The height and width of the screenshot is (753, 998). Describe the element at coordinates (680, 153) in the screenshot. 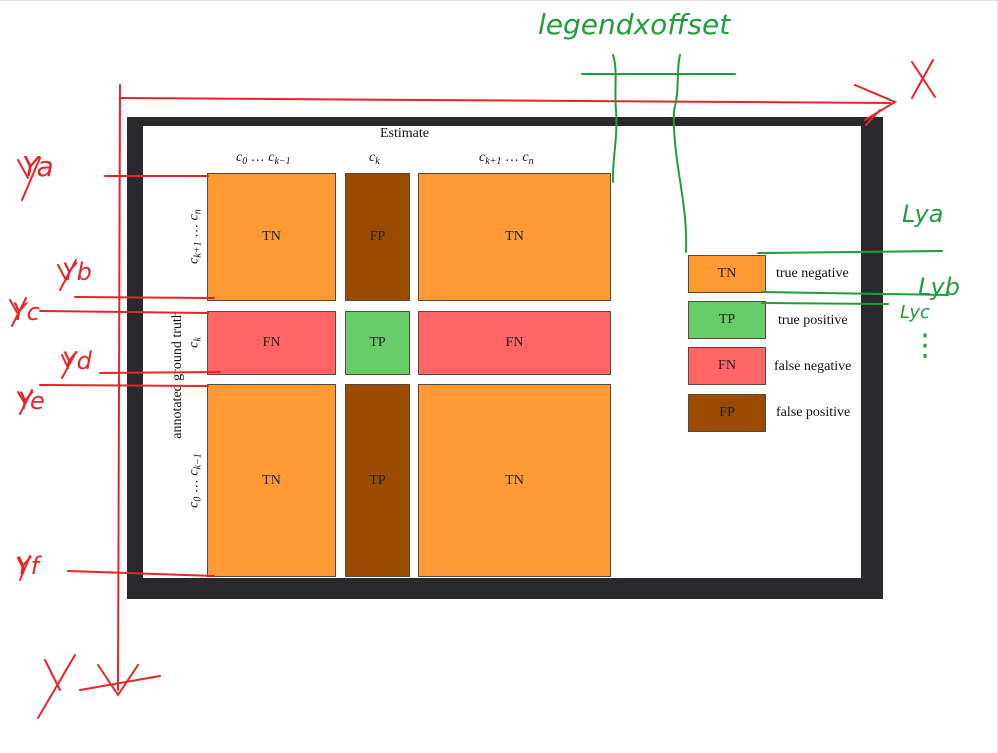

I see `legend-offset-right-line` at that location.